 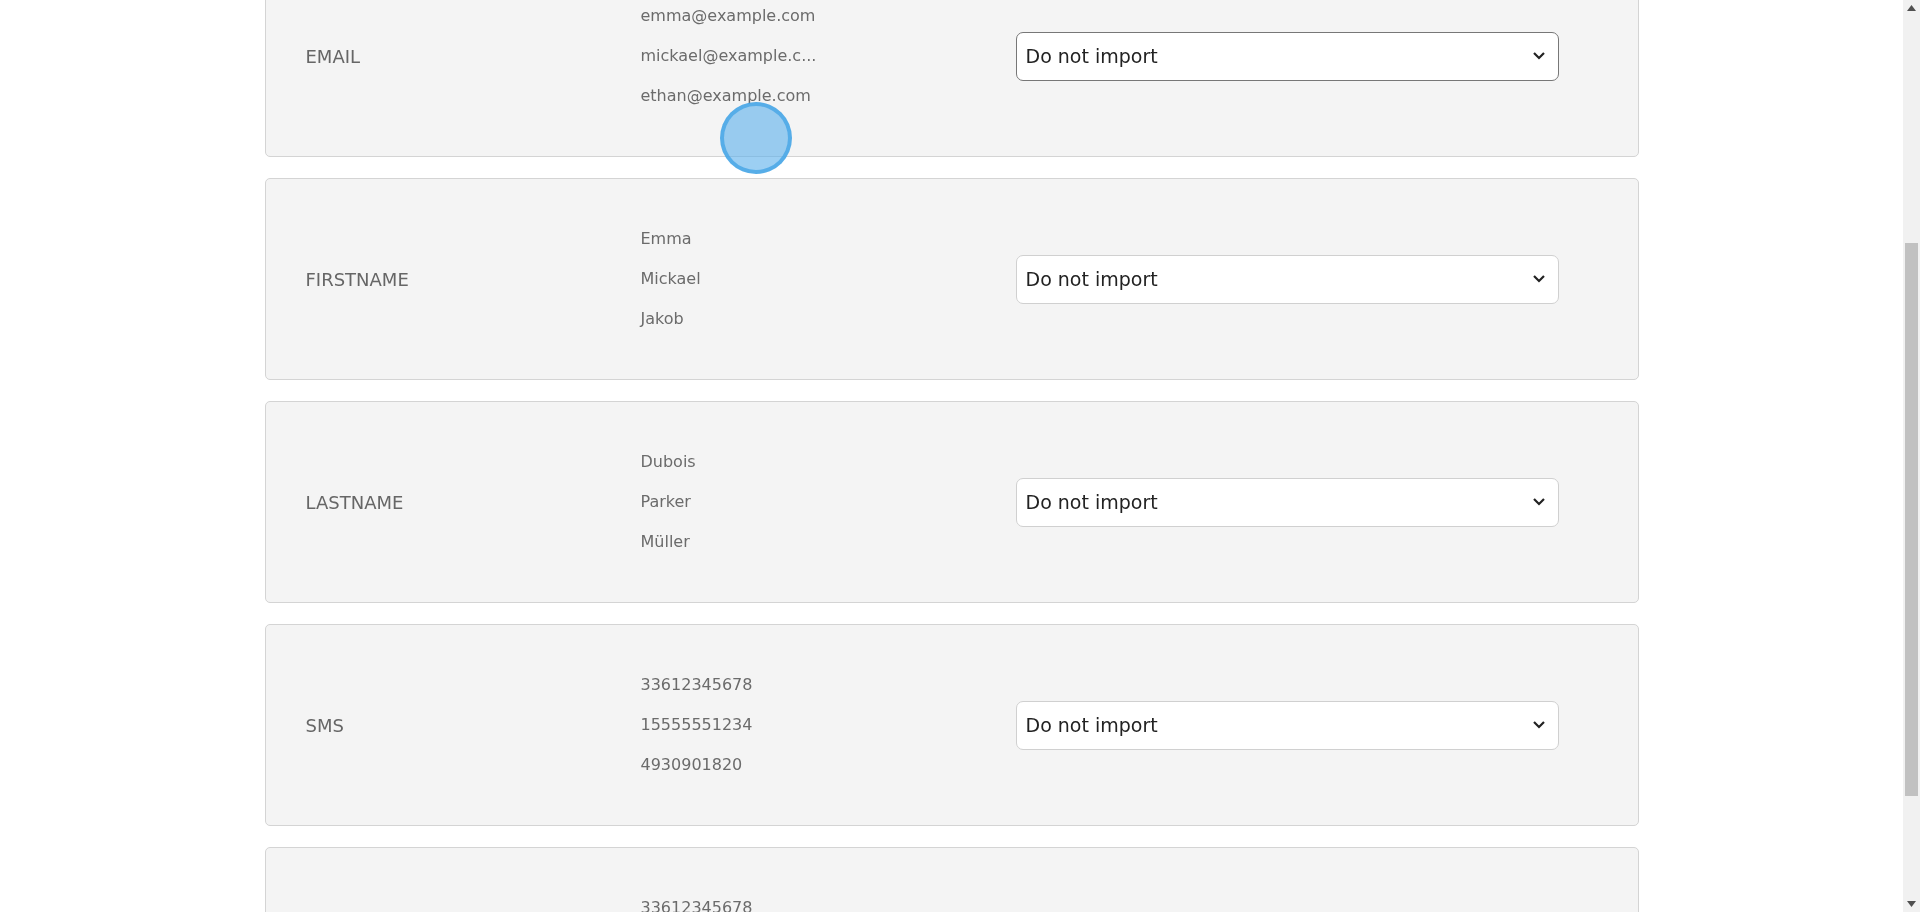 What do you see at coordinates (728, 16) in the screenshot?
I see `sample-value: emma@example.com` at bounding box center [728, 16].